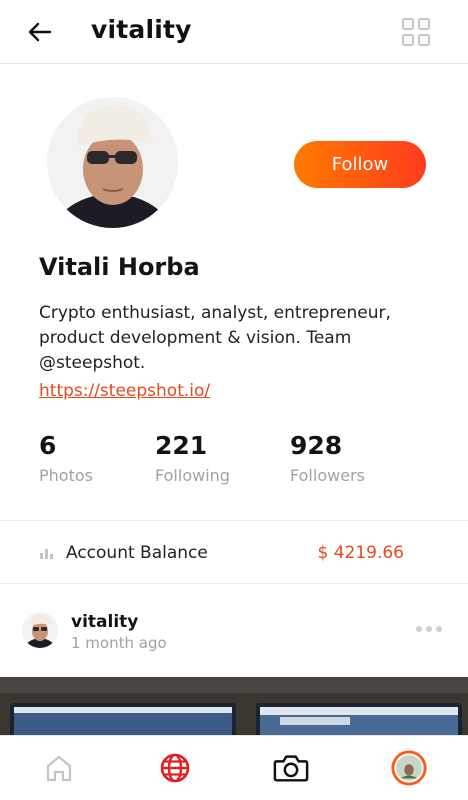 The height and width of the screenshot is (800, 468). What do you see at coordinates (119, 267) in the screenshot?
I see `profile-name: Vitali Horba` at bounding box center [119, 267].